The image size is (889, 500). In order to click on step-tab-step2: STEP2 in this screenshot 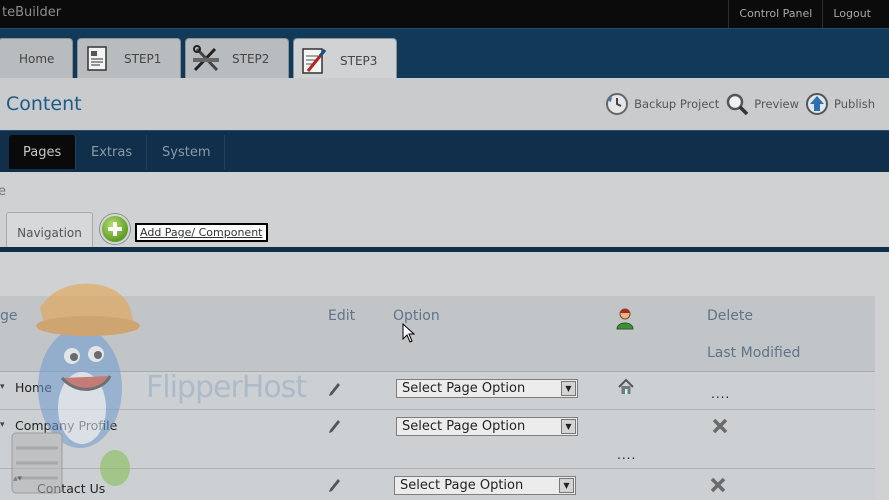, I will do `click(237, 58)`.